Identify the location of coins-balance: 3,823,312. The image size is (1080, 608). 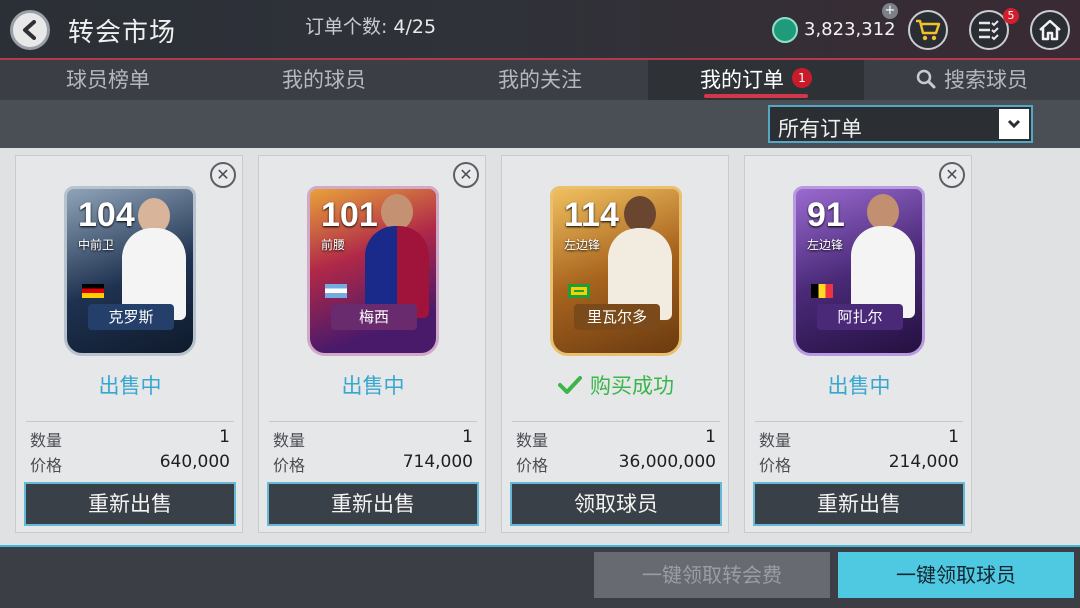
(850, 29).